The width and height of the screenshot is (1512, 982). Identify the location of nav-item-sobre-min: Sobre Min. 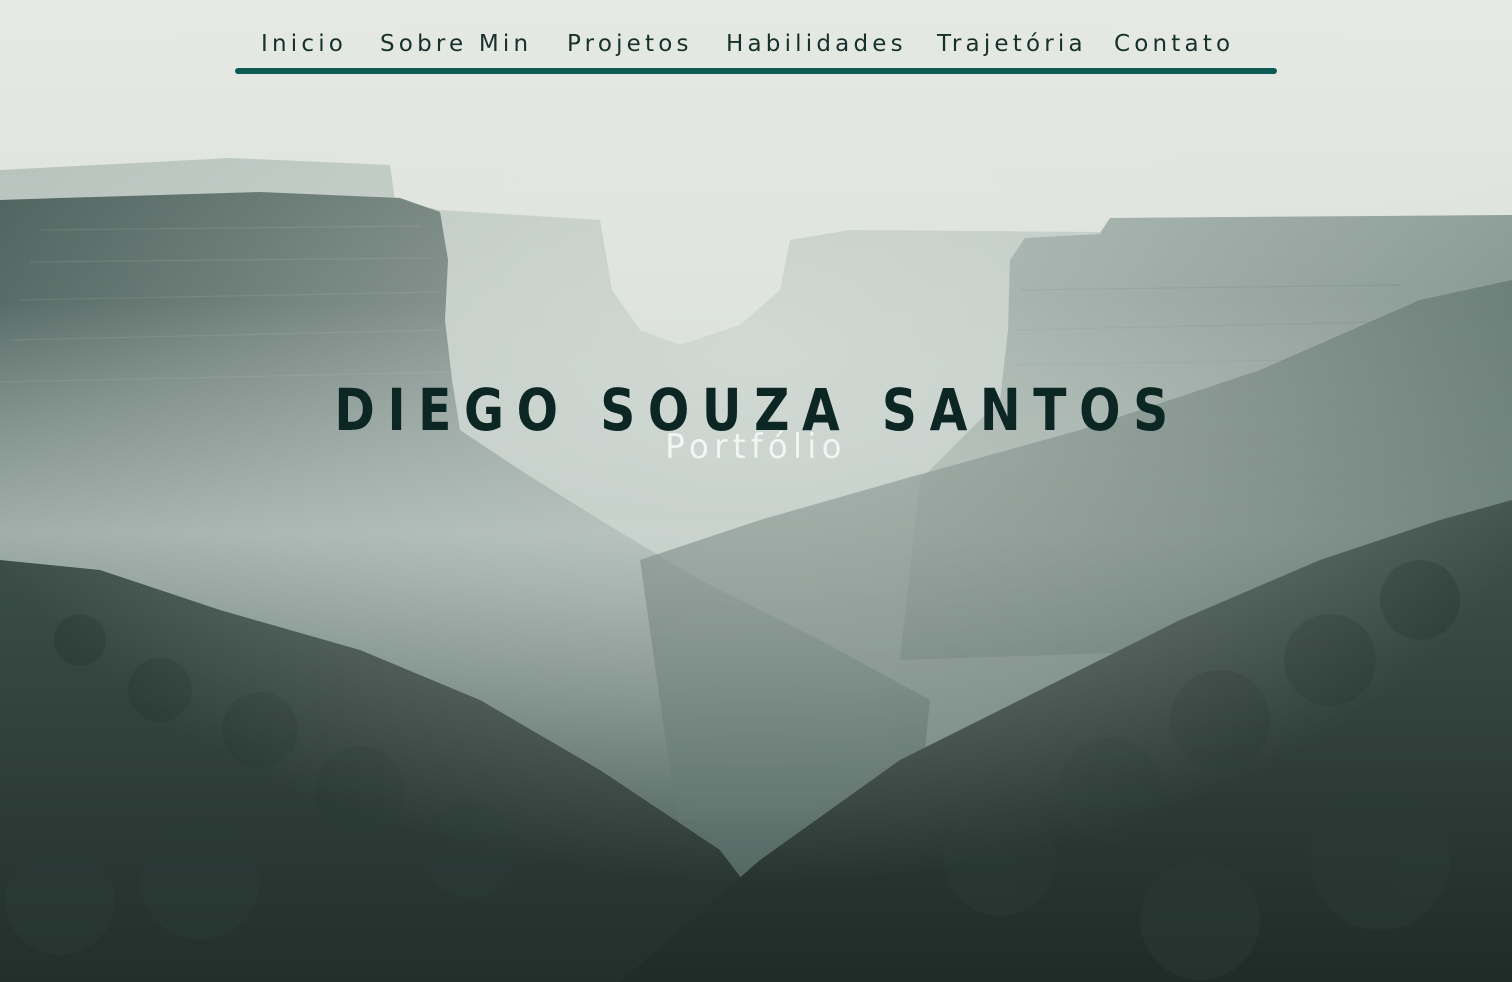
(456, 44).